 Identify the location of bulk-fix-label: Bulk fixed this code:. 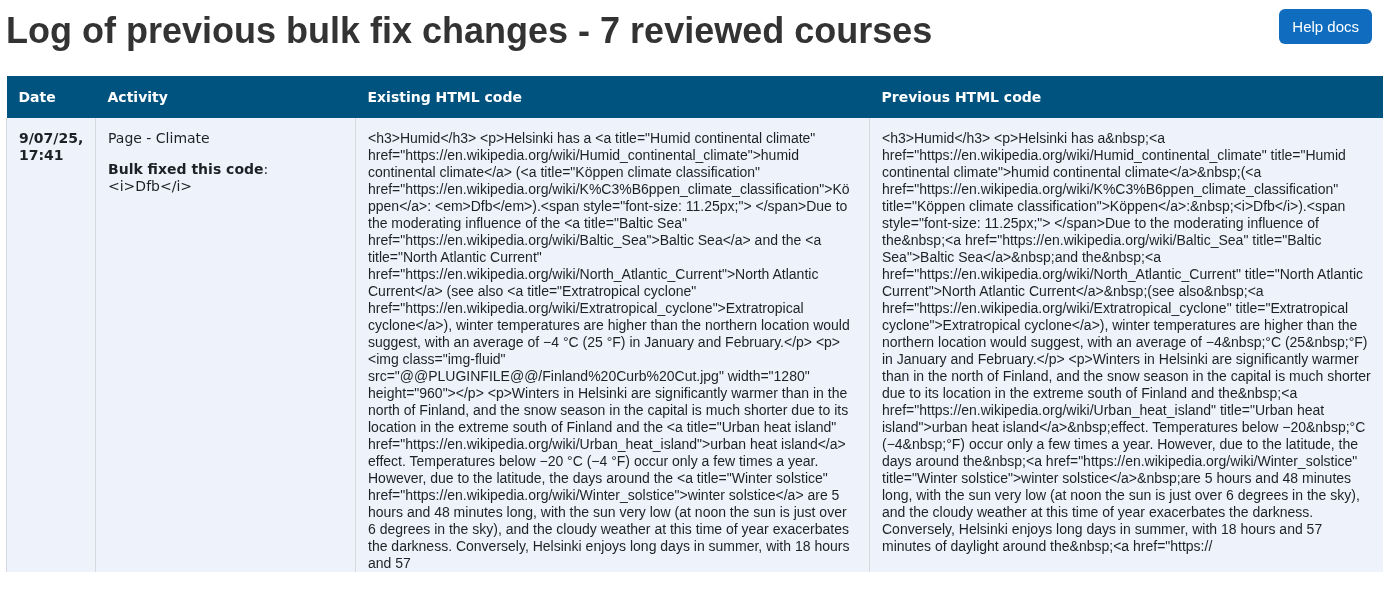
(189, 169).